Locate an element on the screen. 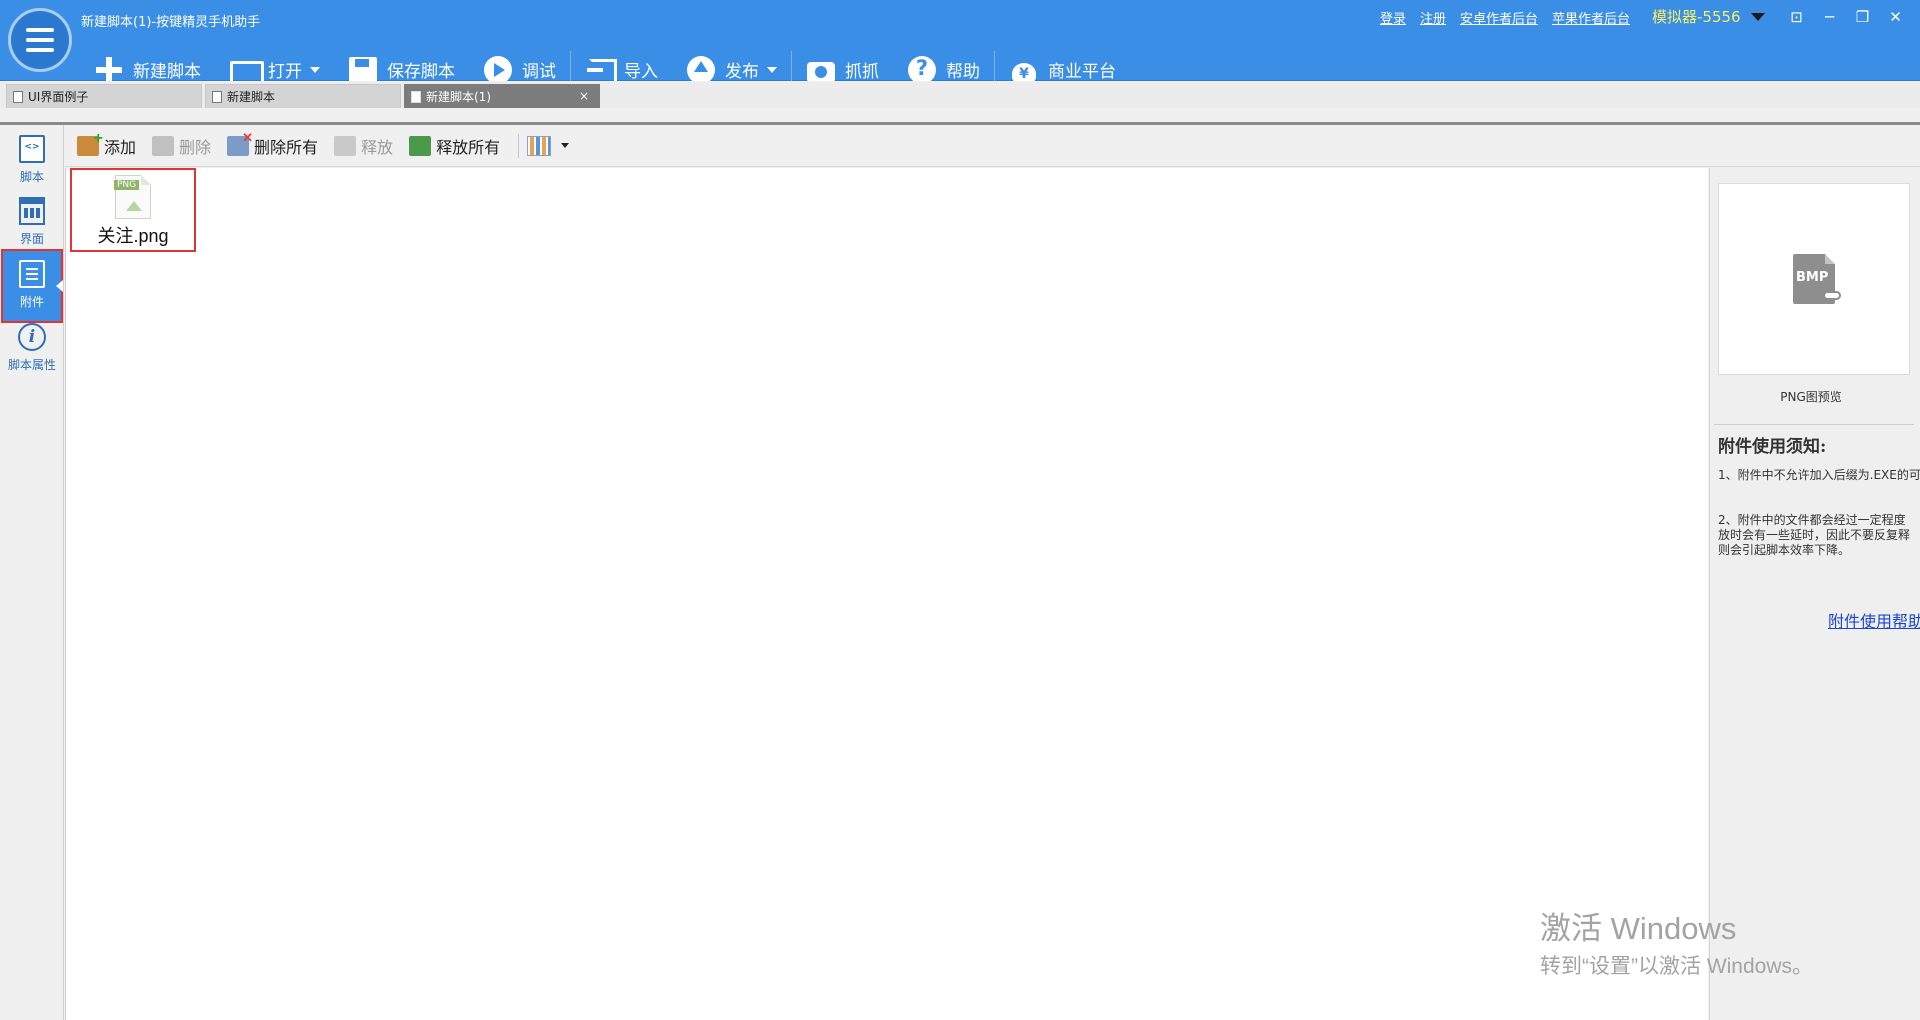  capture-button: 抓抓 is located at coordinates (842, 63).